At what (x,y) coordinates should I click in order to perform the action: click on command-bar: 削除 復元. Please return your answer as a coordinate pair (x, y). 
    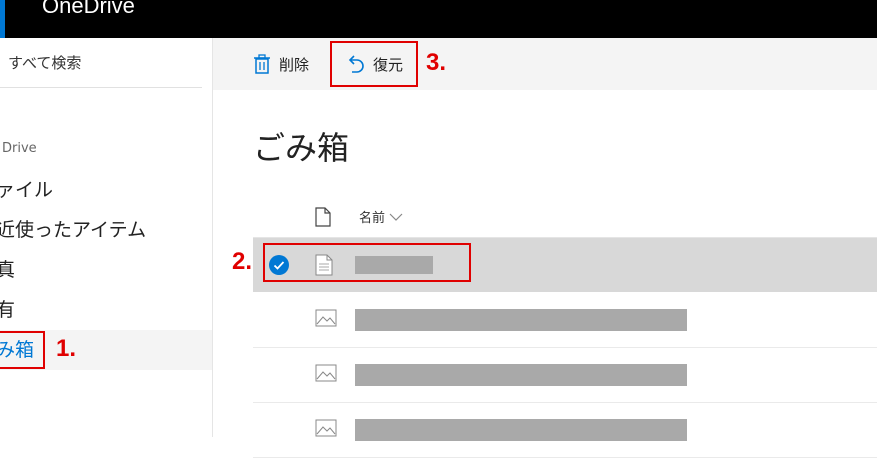
    Looking at the image, I should click on (545, 64).